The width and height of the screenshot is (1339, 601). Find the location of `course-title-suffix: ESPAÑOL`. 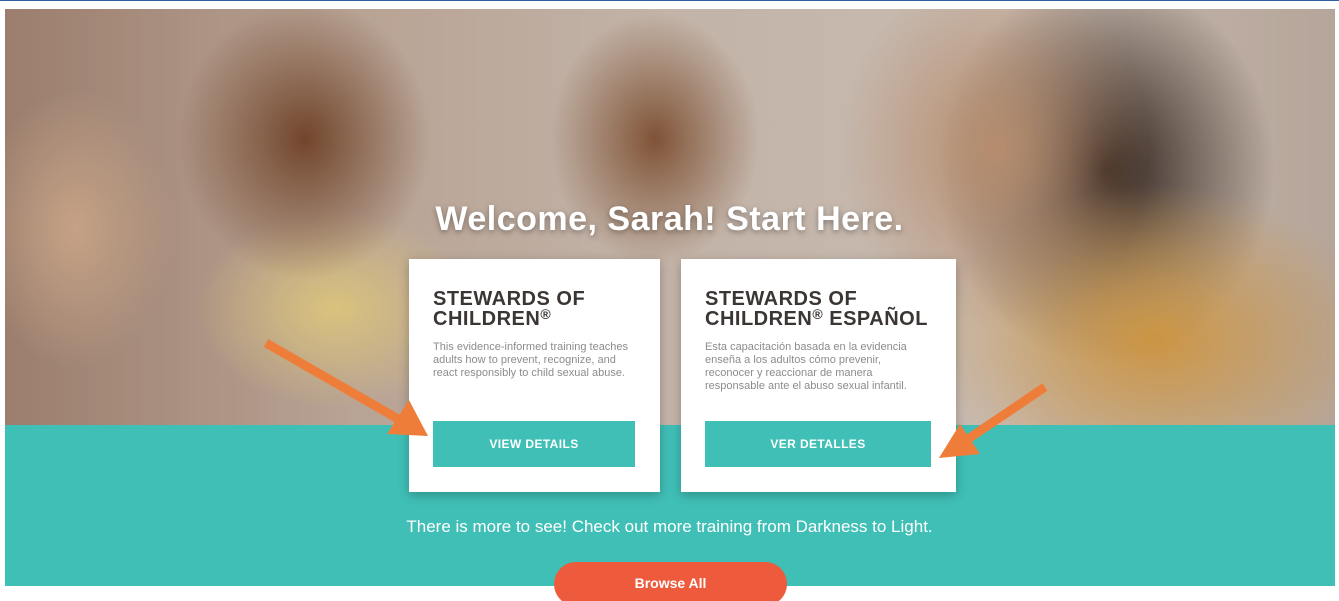

course-title-suffix: ESPAÑOL is located at coordinates (875, 319).